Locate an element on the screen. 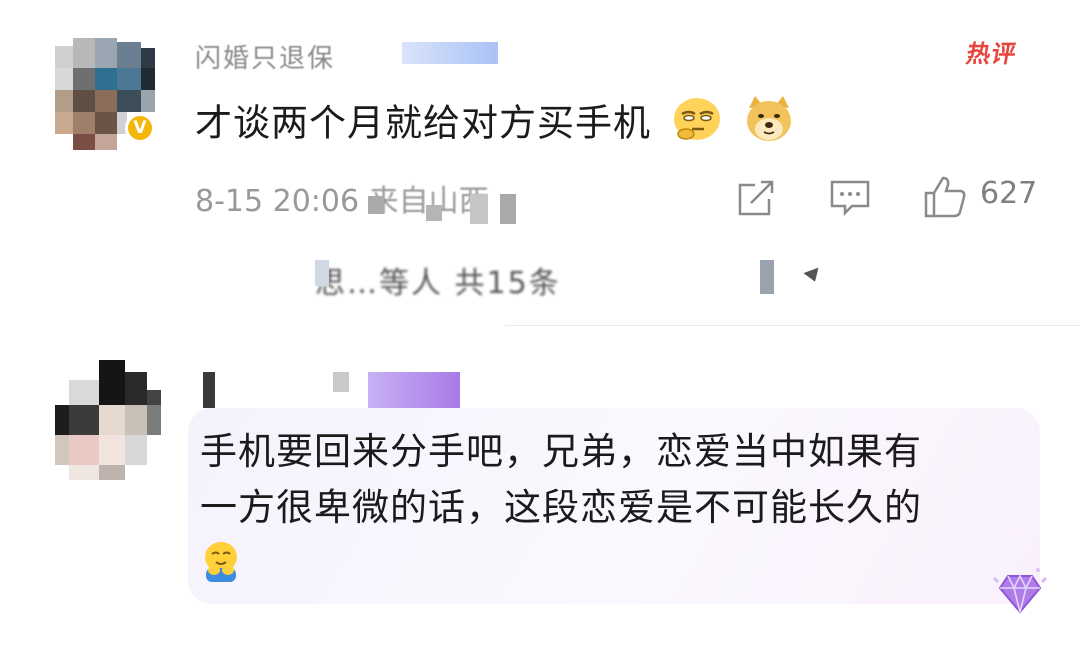 The width and height of the screenshot is (1080, 656). chevron-right-icon is located at coordinates (813, 276).